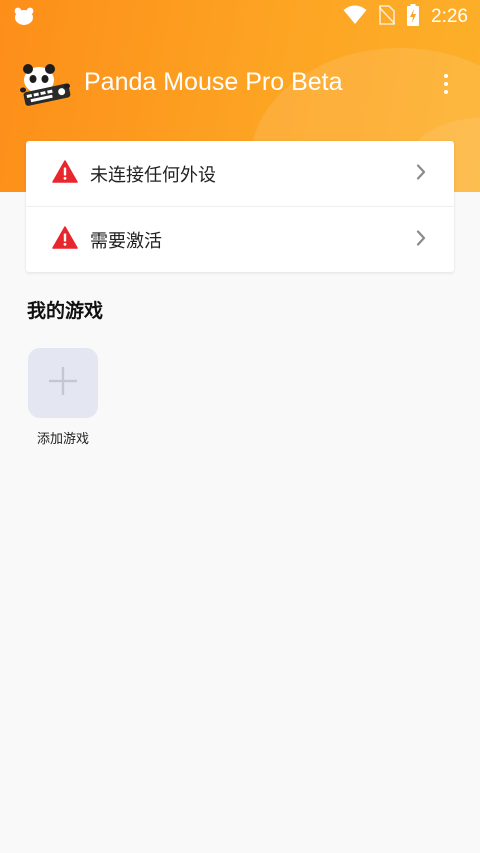  I want to click on section-title-my-games: 我的游戏, so click(65, 311).